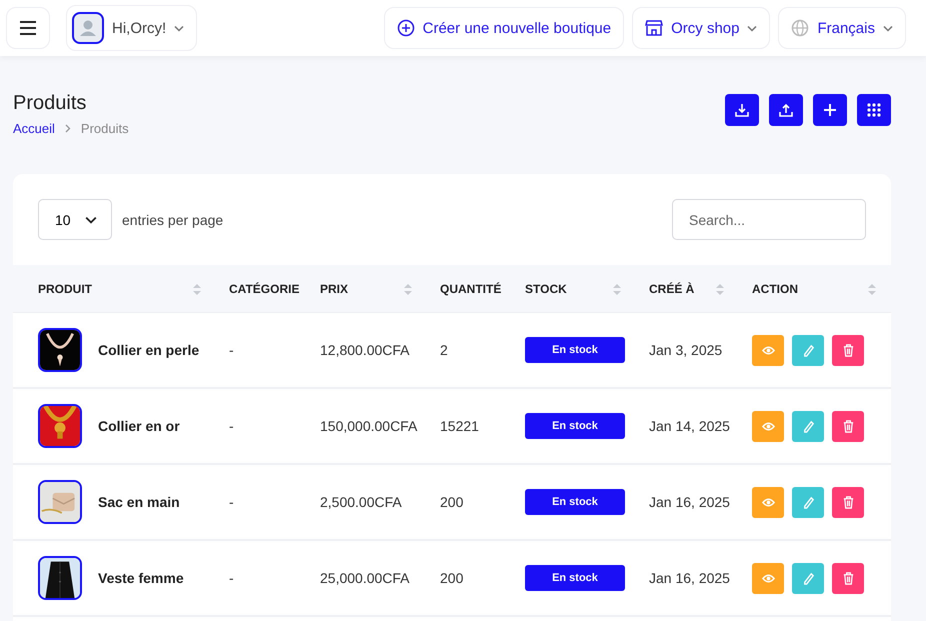 This screenshot has height=621, width=926. What do you see at coordinates (139, 502) in the screenshot?
I see `product-name: Sac en main` at bounding box center [139, 502].